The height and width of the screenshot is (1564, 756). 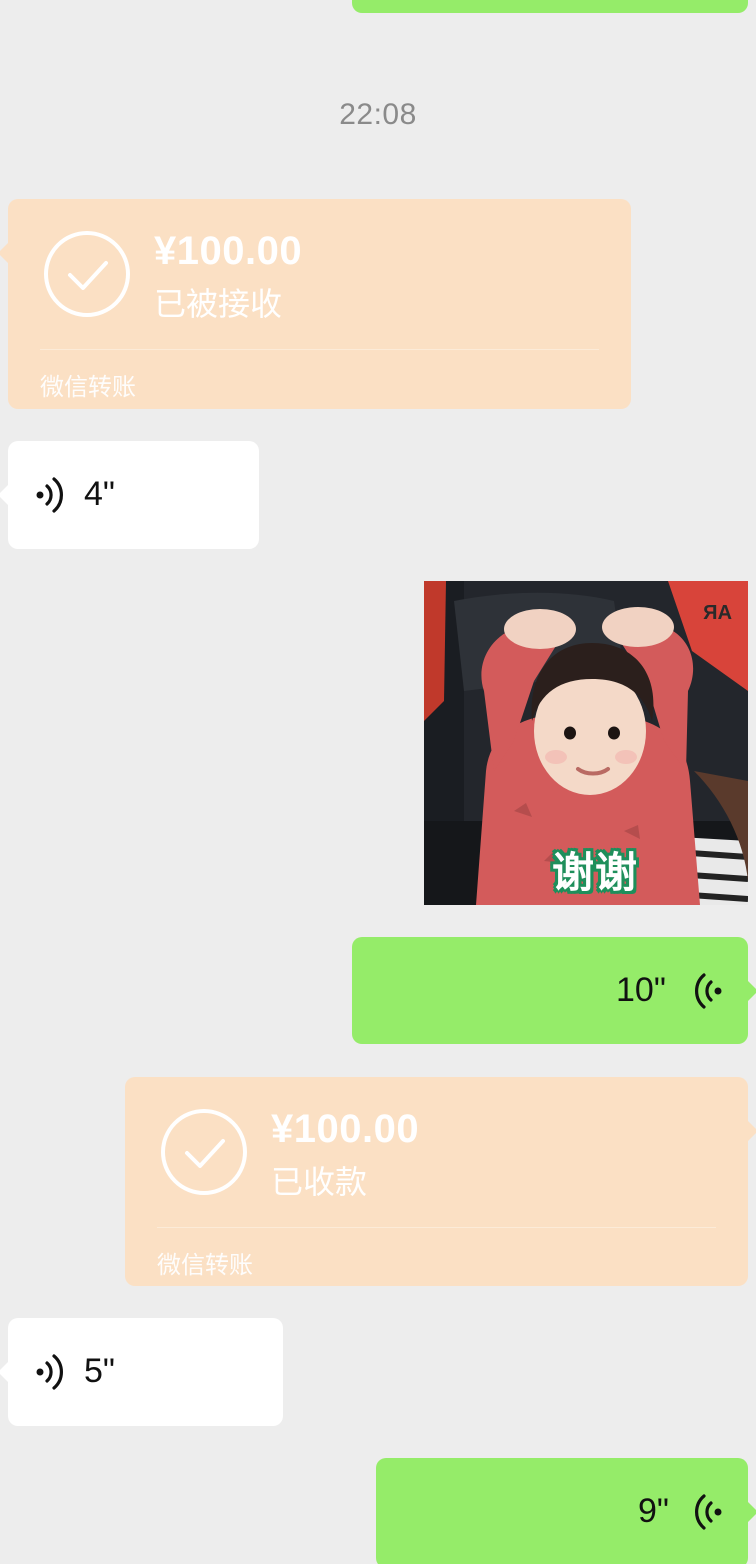 What do you see at coordinates (218, 304) in the screenshot?
I see `transfer-status: 已被接收` at bounding box center [218, 304].